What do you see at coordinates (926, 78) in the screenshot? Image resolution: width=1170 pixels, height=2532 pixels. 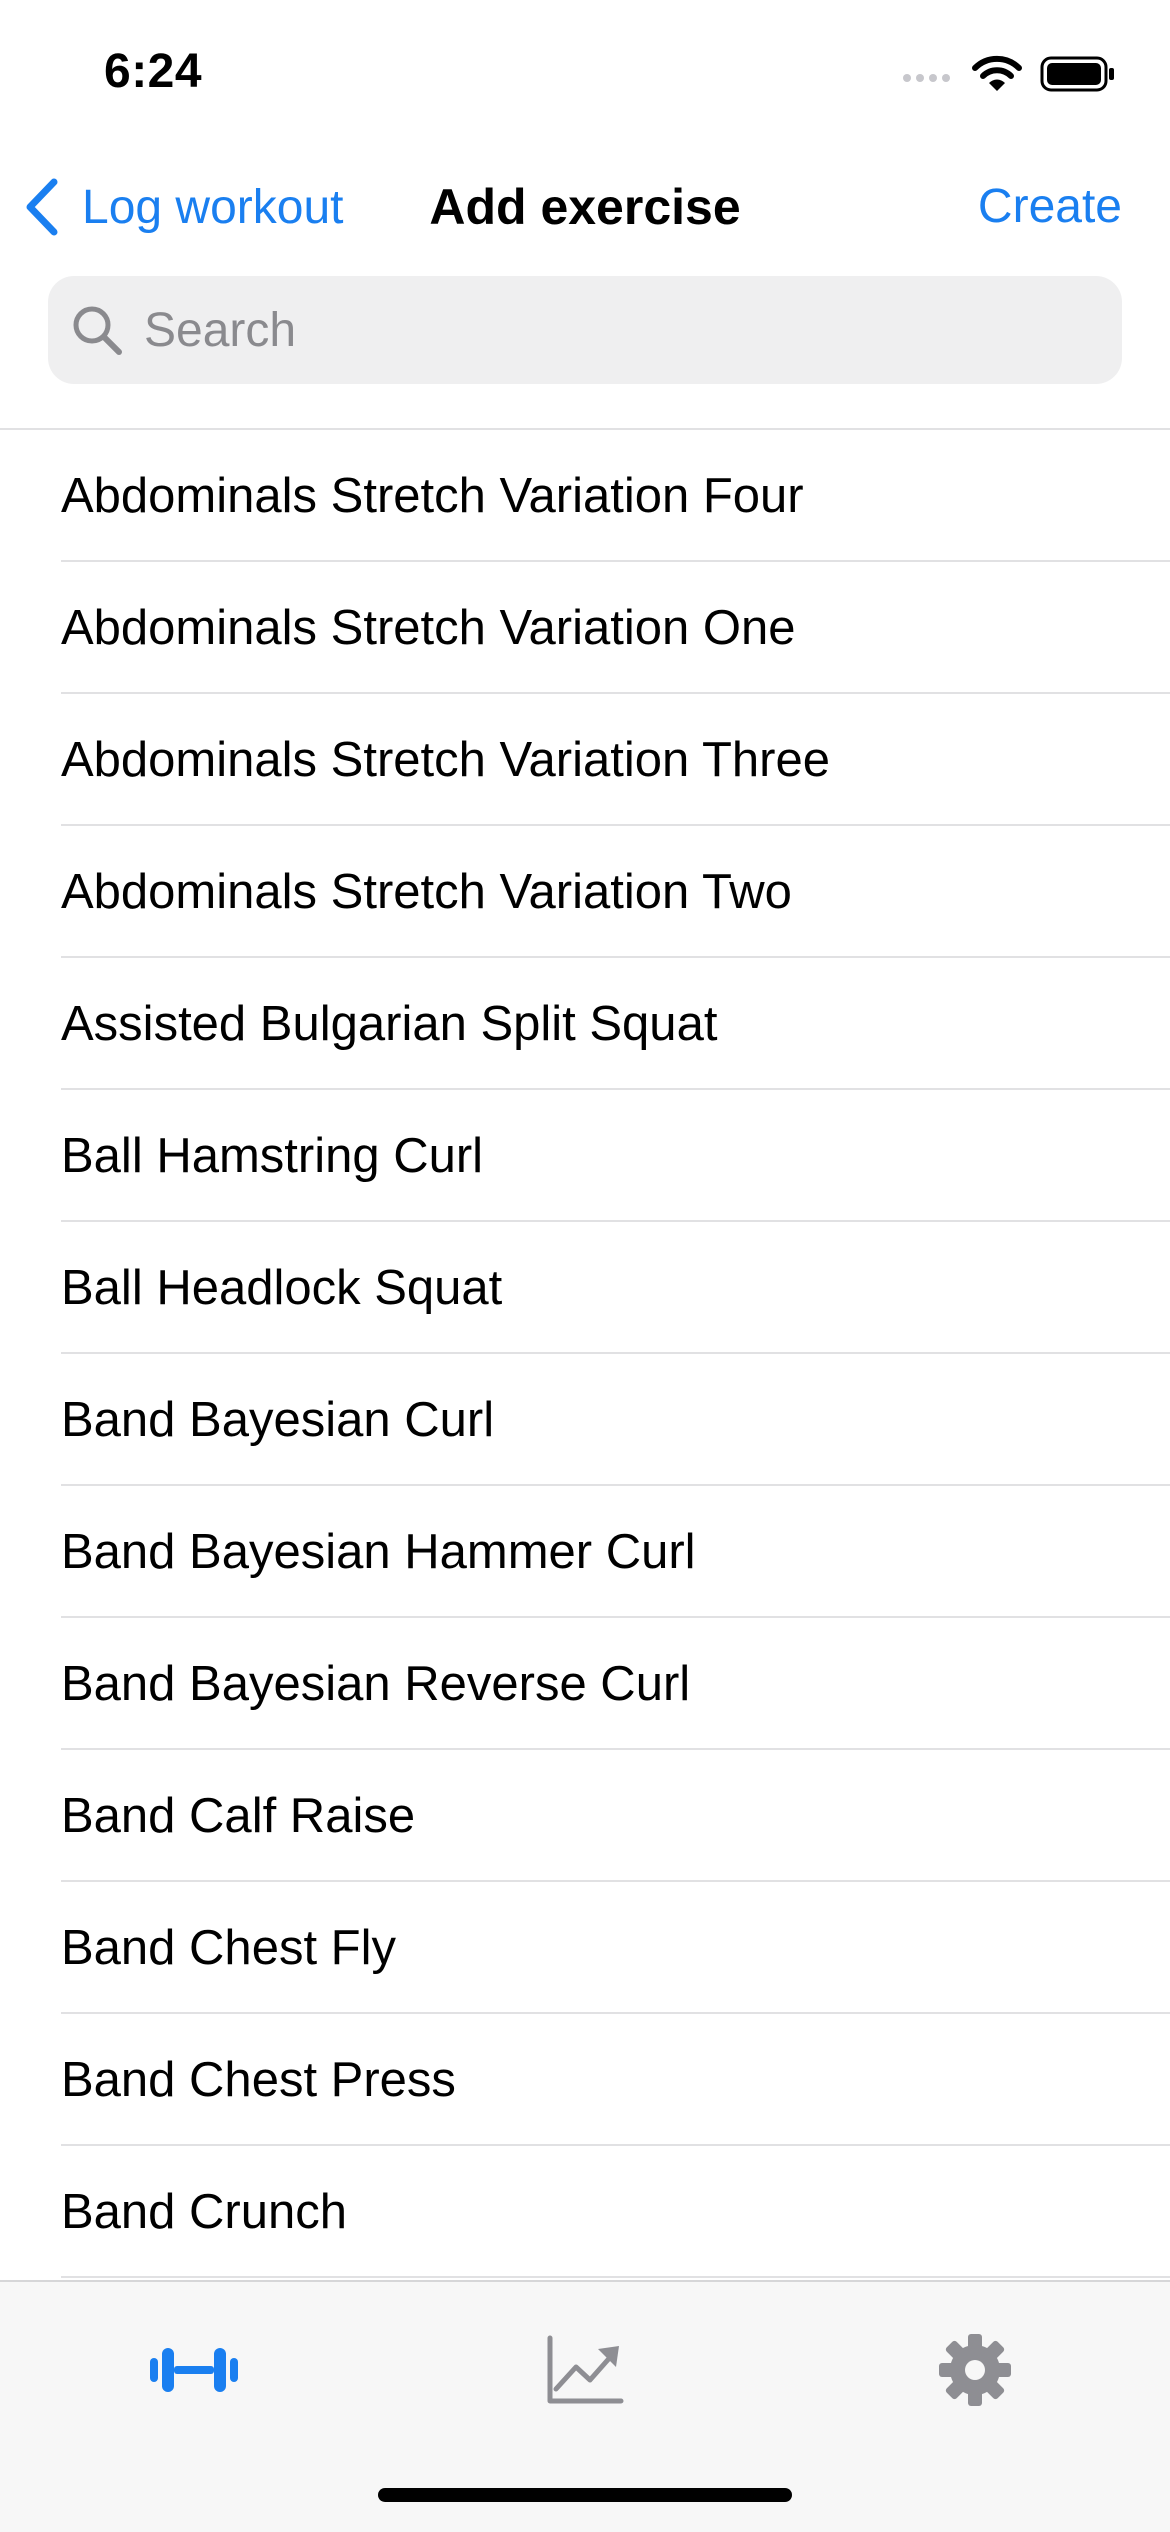 I see `cellular-signal-icon` at bounding box center [926, 78].